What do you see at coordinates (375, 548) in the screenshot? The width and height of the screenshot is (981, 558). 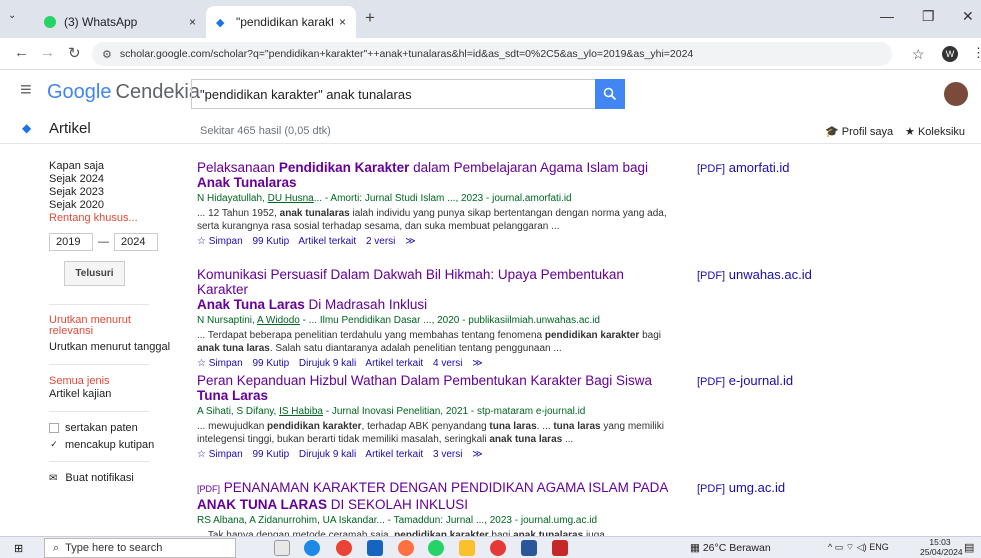 I see `mail-icon` at bounding box center [375, 548].